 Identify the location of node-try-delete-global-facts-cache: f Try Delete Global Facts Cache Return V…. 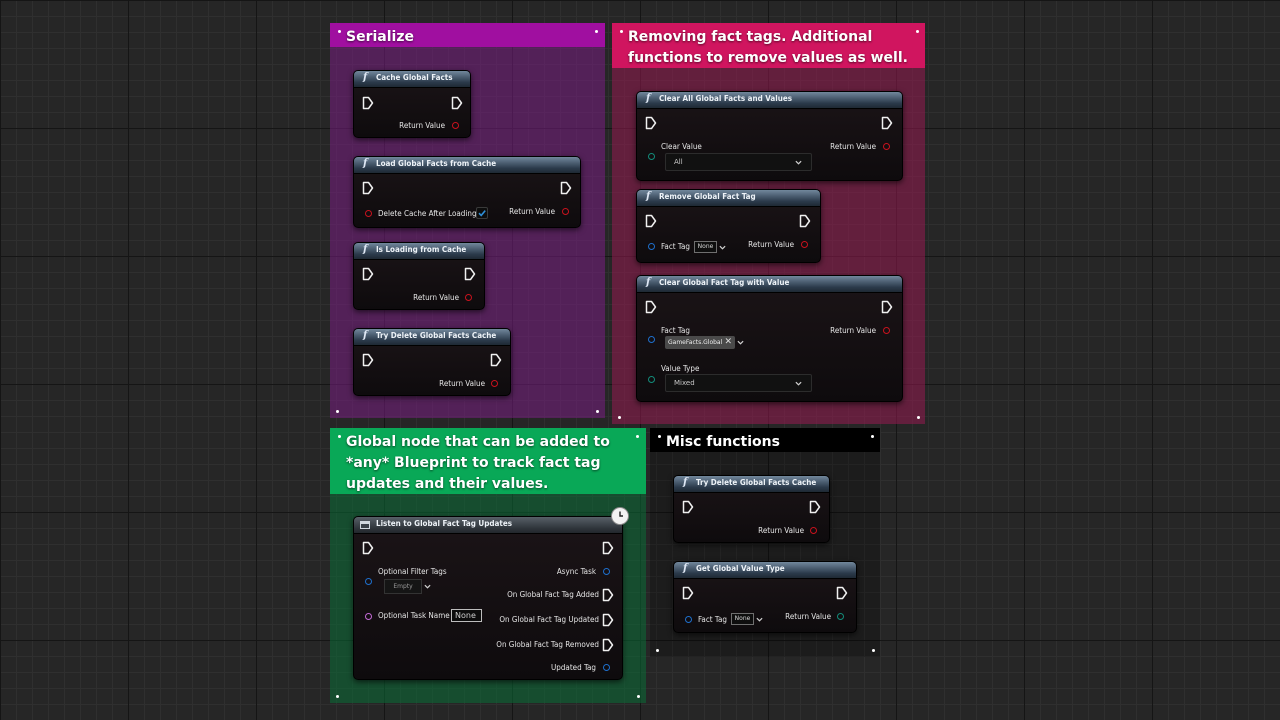
(432, 362).